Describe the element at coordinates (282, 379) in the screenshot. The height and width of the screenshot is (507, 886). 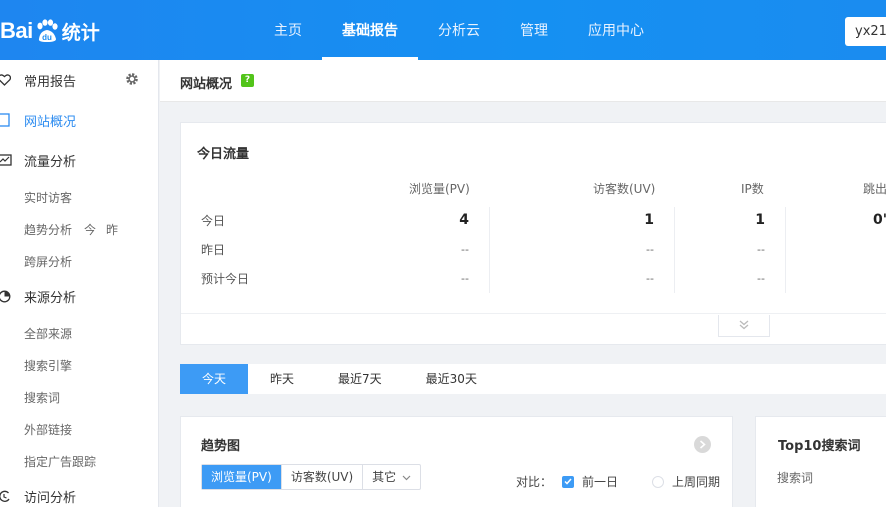
I see `tab-yesterday: 昨天` at that location.